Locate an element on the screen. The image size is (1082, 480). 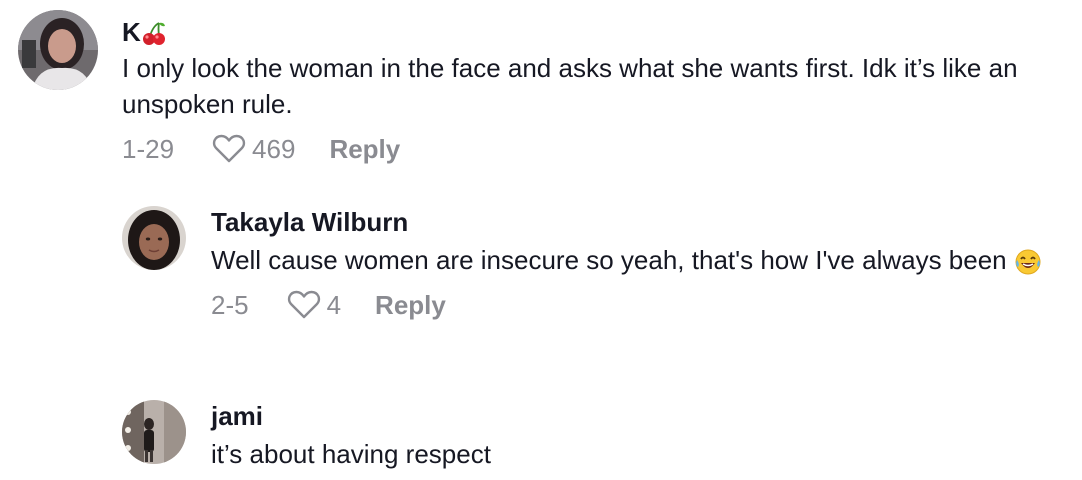
comment-meta: 1-29 469 Reply is located at coordinates (592, 149).